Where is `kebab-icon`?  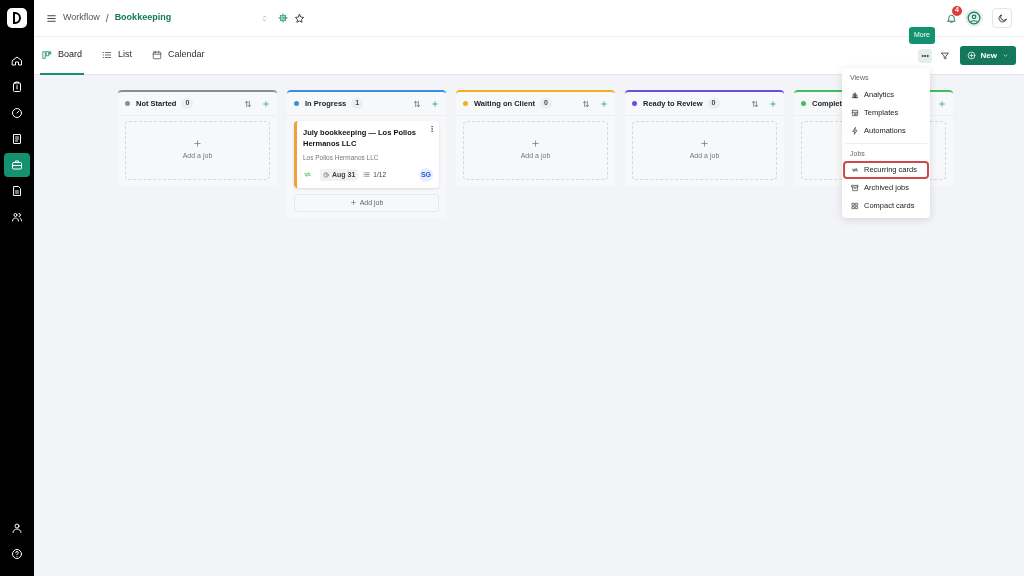 kebab-icon is located at coordinates (432, 129).